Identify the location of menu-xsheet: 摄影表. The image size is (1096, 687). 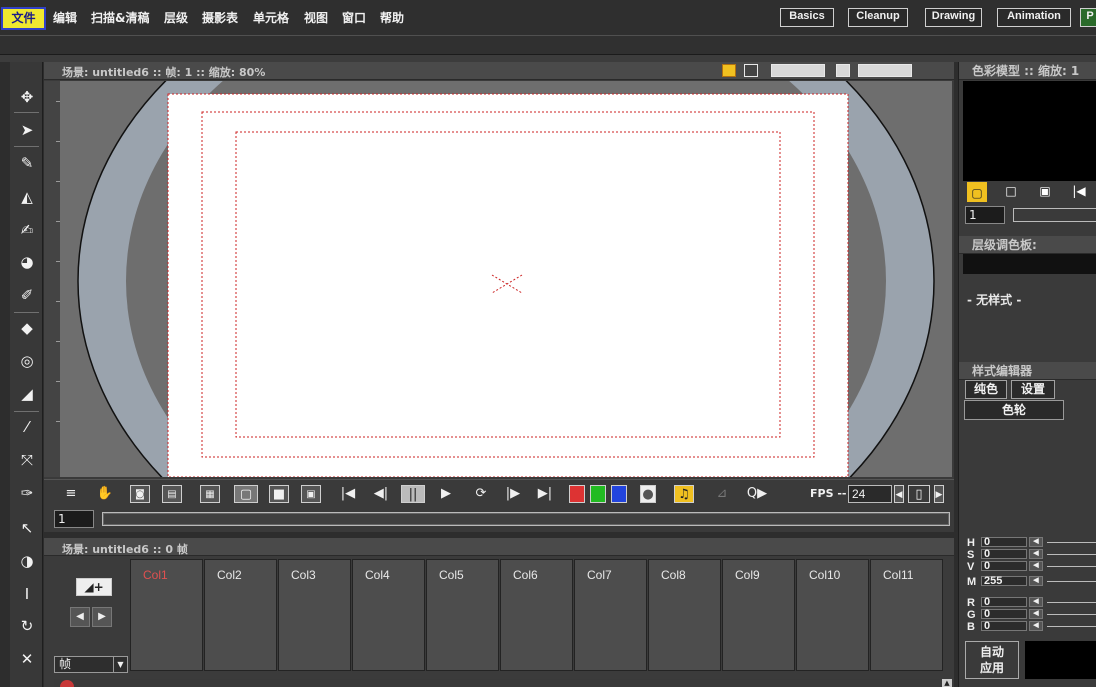
(220, 17).